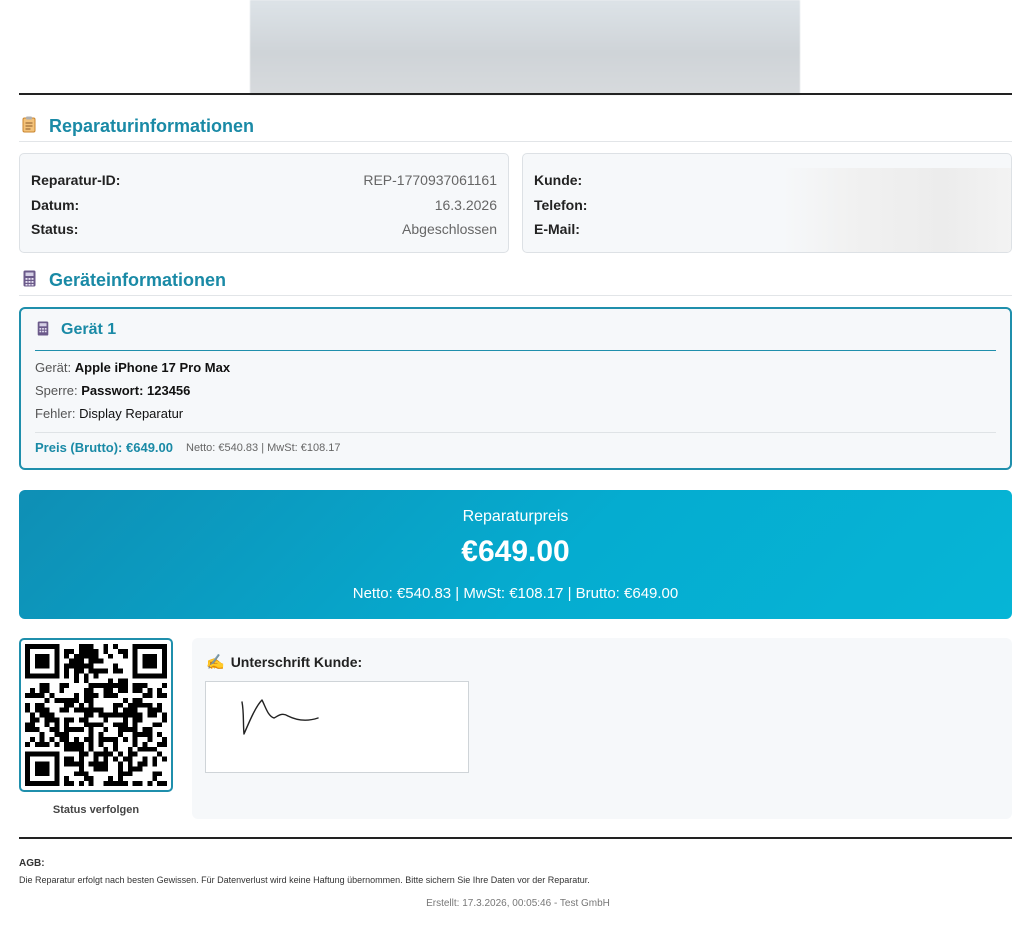 This screenshot has width=1036, height=934. Describe the element at coordinates (76, 180) in the screenshot. I see `repair-id-label: Reparatur-ID:` at that location.